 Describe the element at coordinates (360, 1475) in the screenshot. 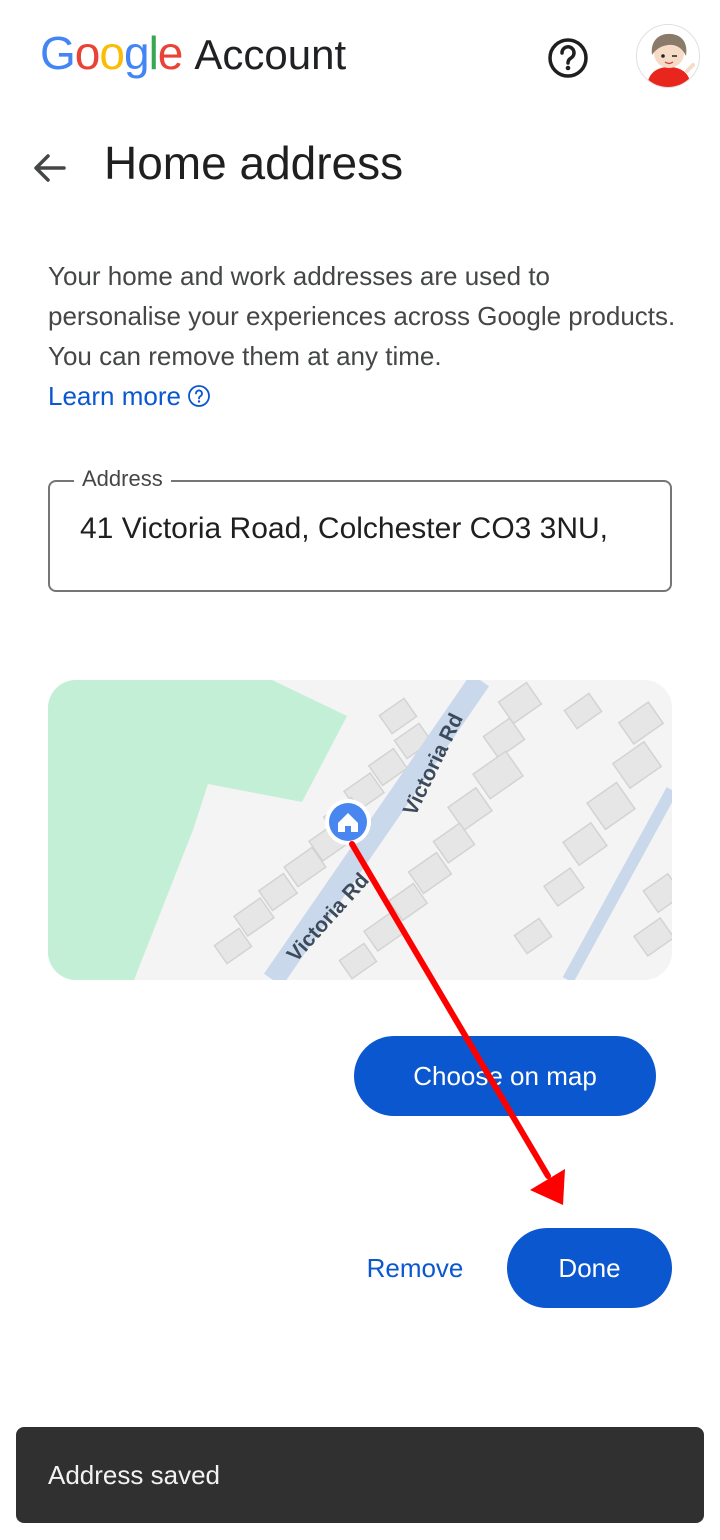

I see `snackbar: Address saved` at that location.